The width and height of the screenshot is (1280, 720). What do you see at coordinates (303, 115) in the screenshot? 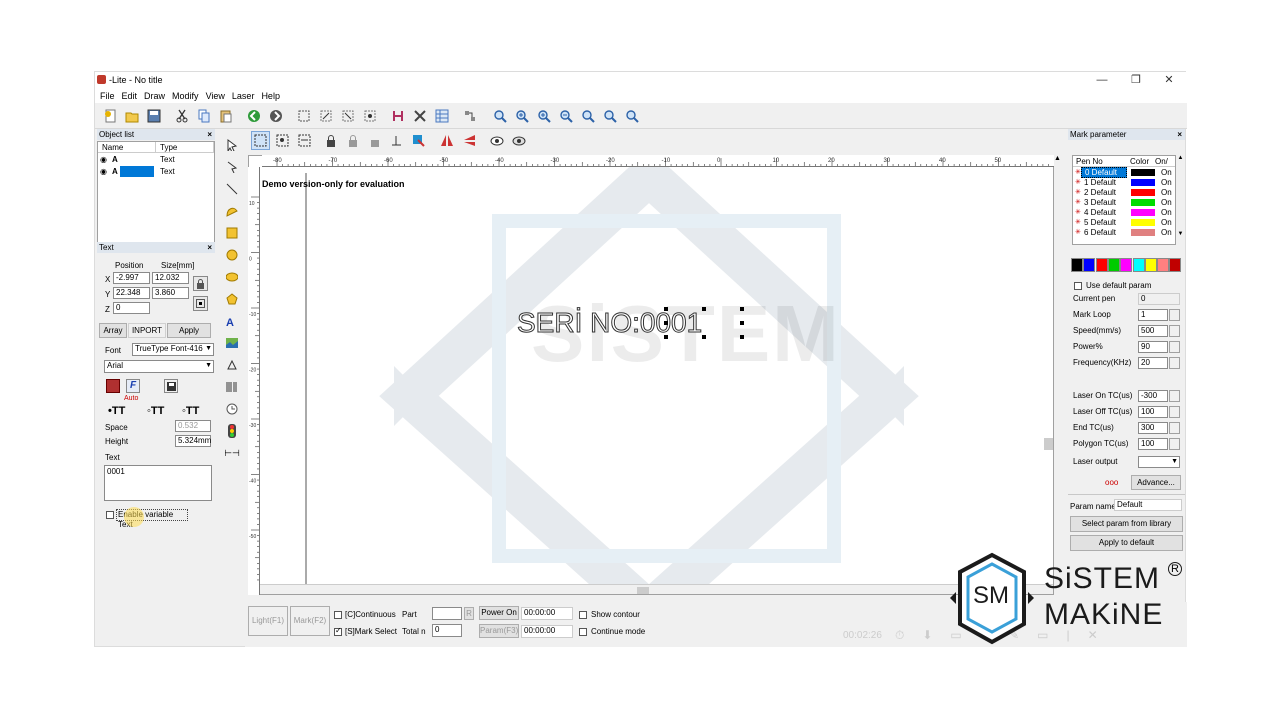
I see `select-nodes-icon` at bounding box center [303, 115].